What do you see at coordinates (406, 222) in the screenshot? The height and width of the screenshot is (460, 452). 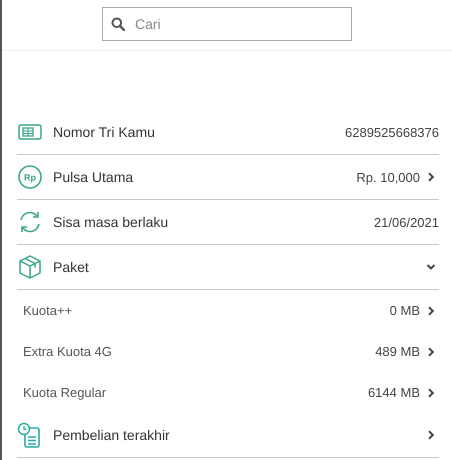 I see `row-value: 21/06/2021` at bounding box center [406, 222].